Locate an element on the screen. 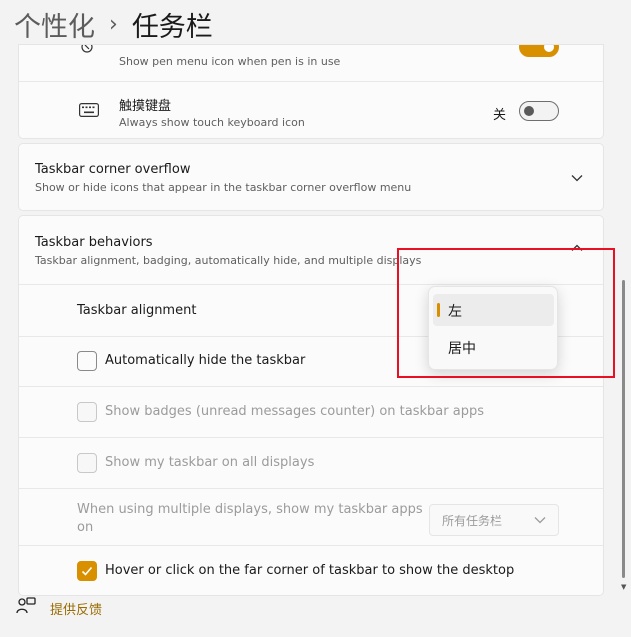  pen-menu-toggle is located at coordinates (539, 51).